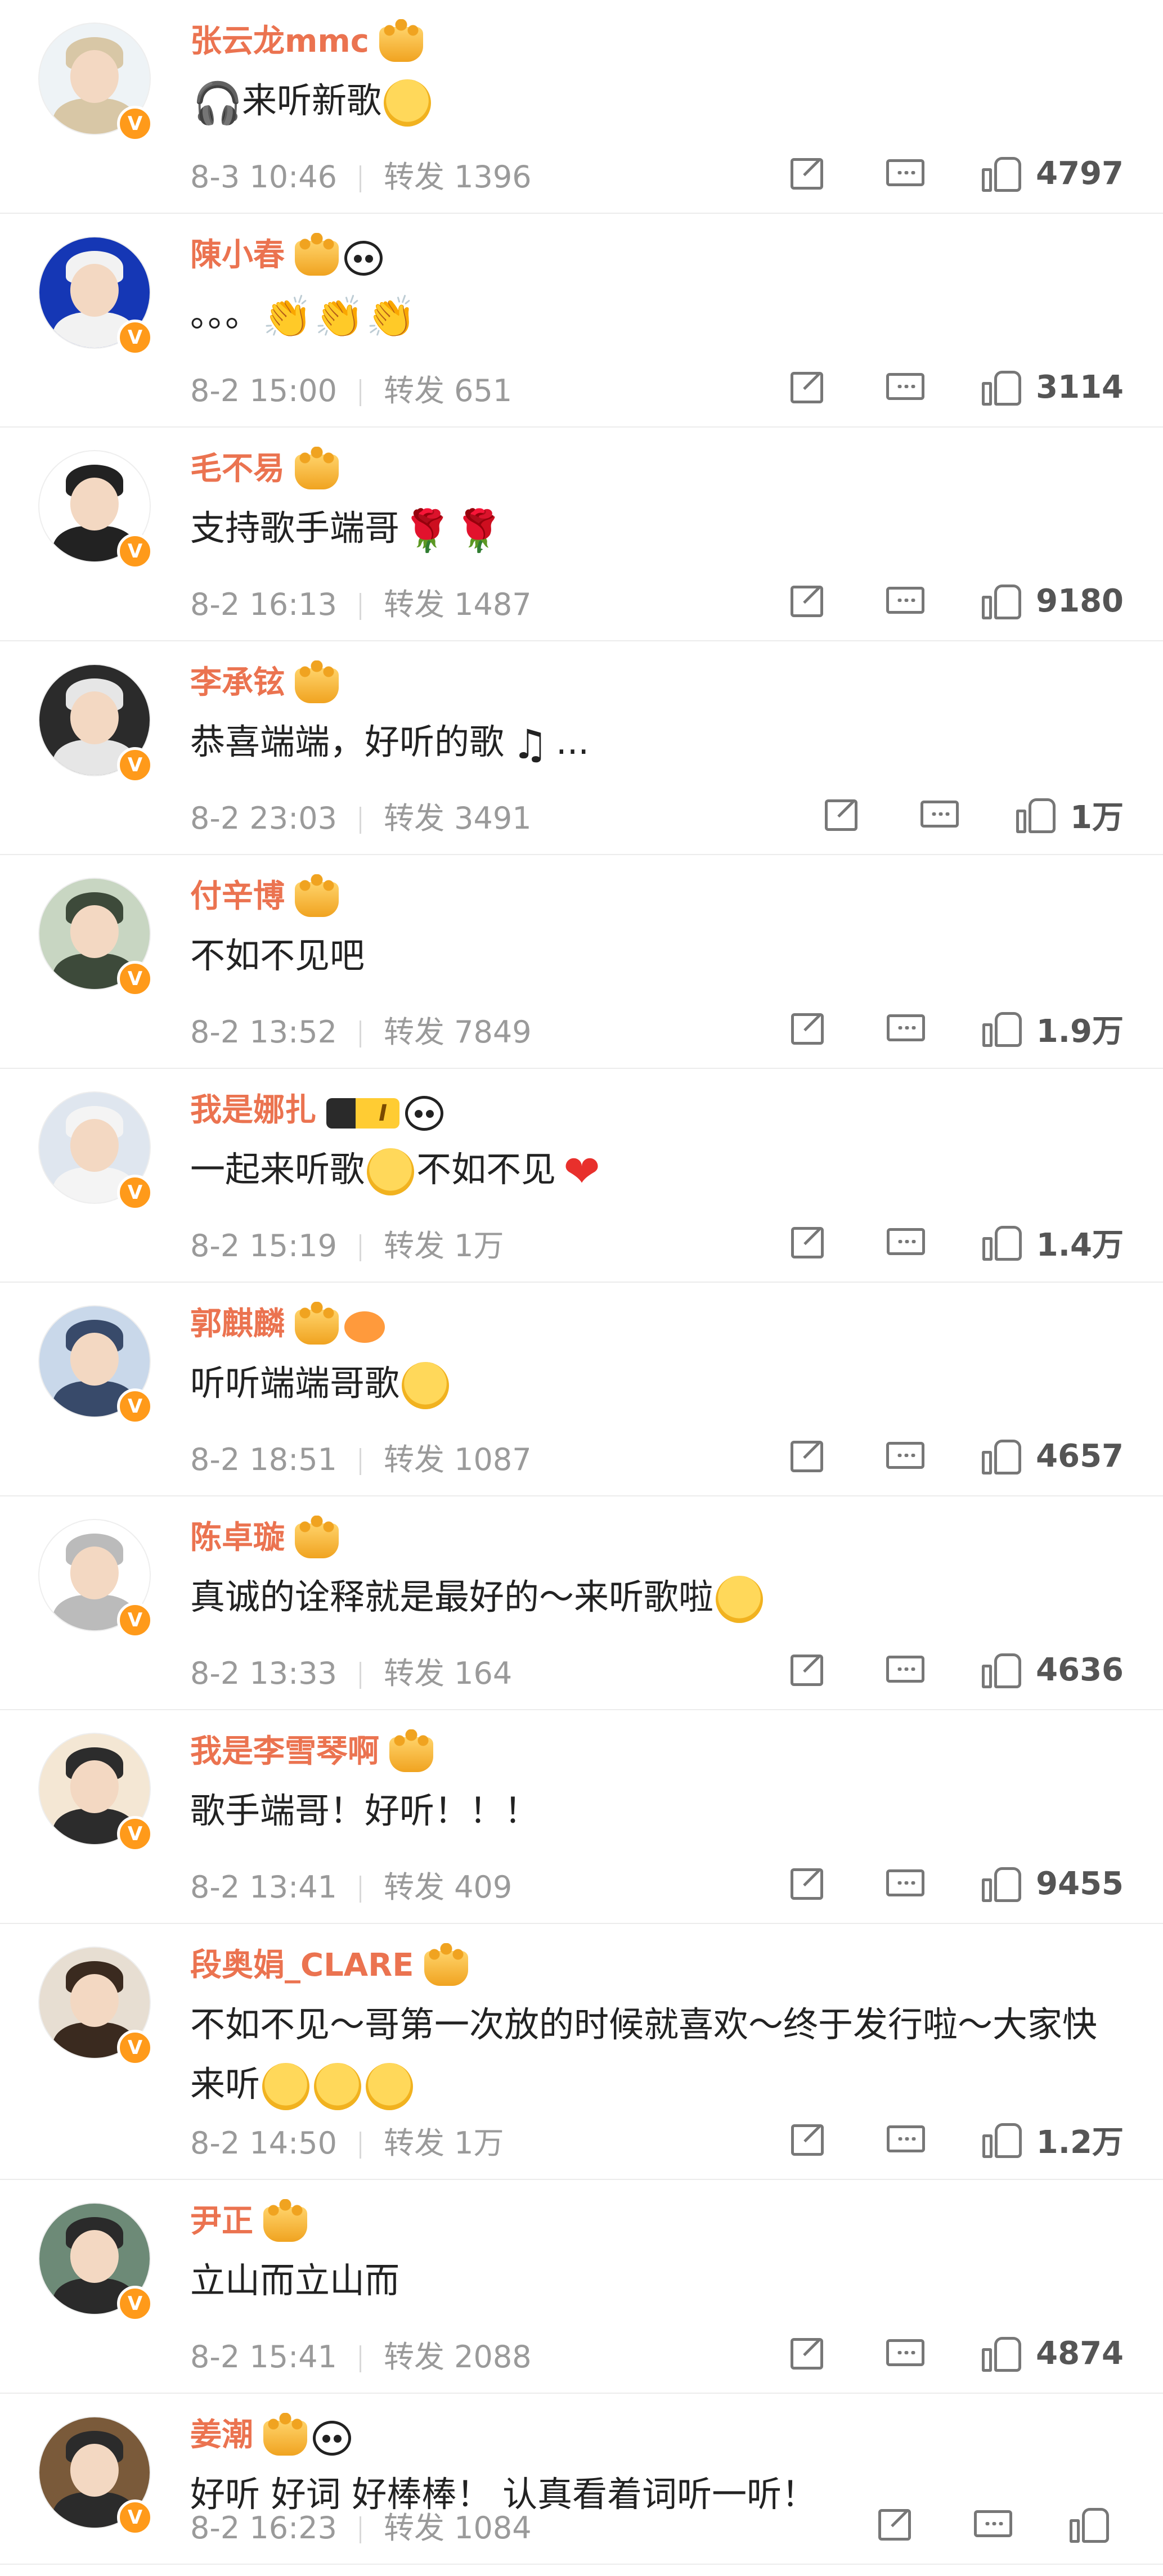 The height and width of the screenshot is (2576, 1163). Describe the element at coordinates (277, 1169) in the screenshot. I see `comment-text-segment: 一起来听歌` at that location.